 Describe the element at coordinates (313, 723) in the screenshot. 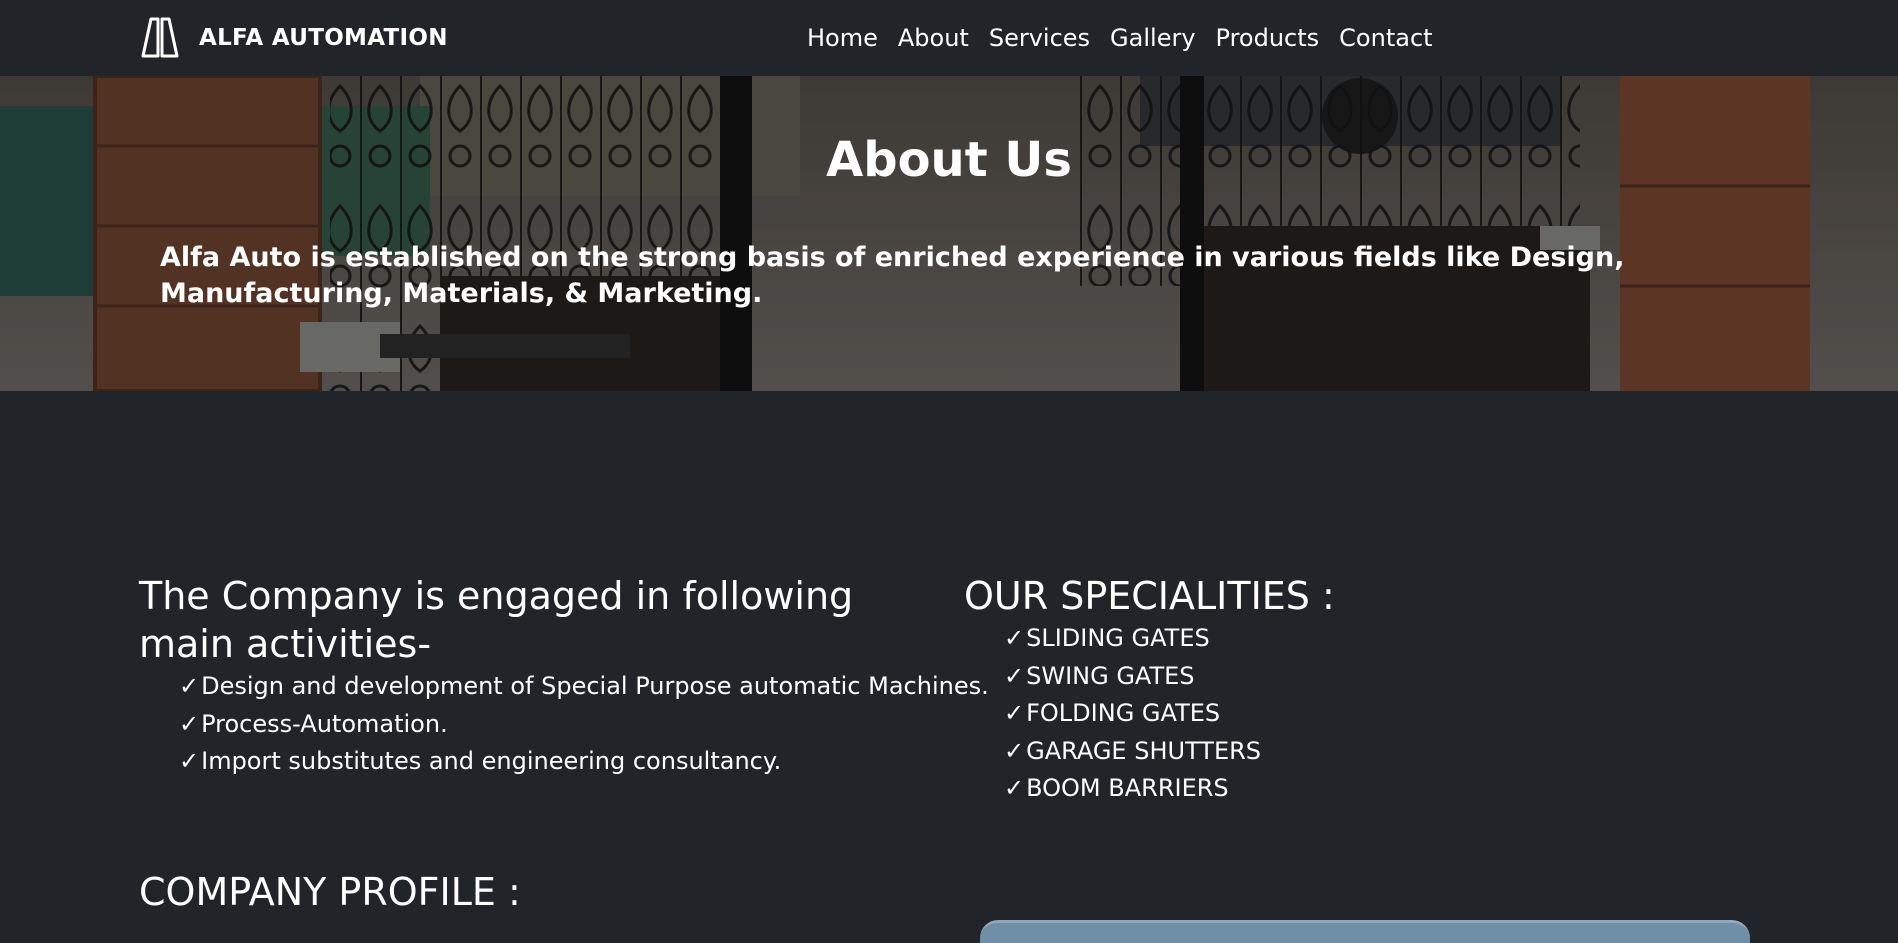

I see `list-item: ✓Process-Automation.` at that location.